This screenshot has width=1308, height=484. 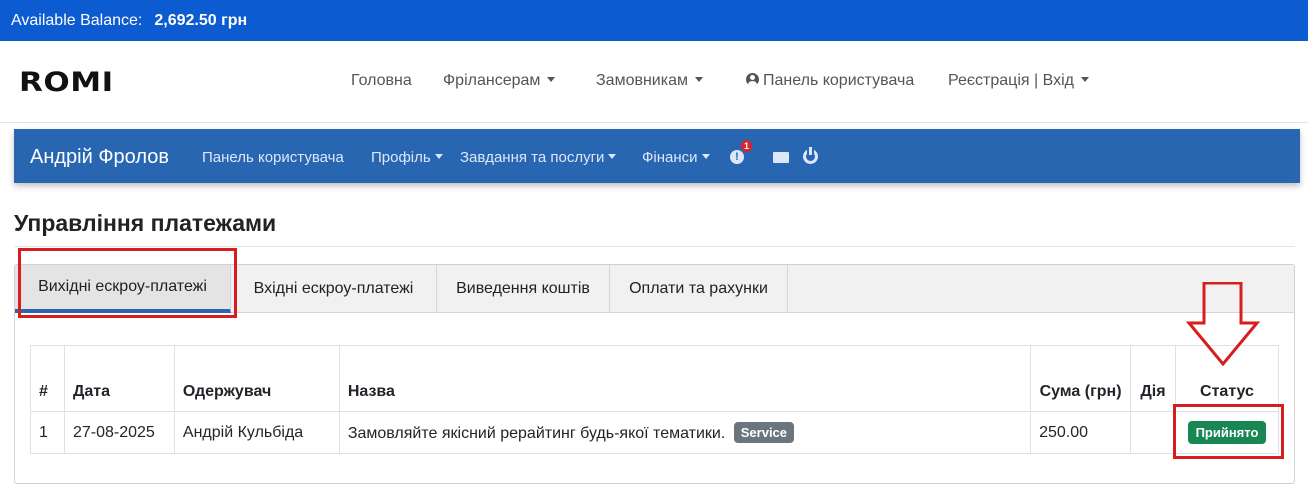 What do you see at coordinates (334, 289) in the screenshot?
I see `tab-incoming-escrow: Вхідні ескроу-платежі` at bounding box center [334, 289].